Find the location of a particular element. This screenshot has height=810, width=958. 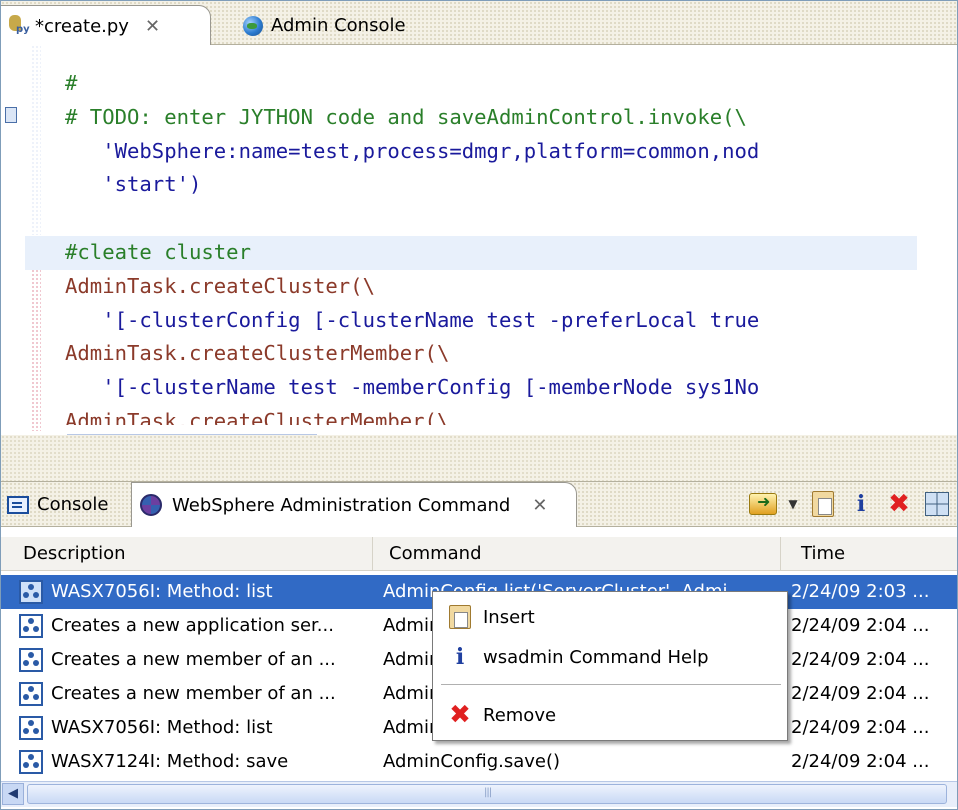

globe-icon is located at coordinates (253, 25).